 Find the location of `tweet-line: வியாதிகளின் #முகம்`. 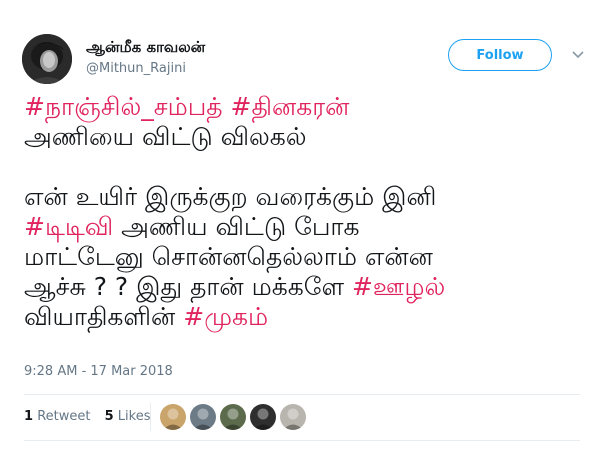

tweet-line: வியாதிகளின் #முகம் is located at coordinates (304, 317).